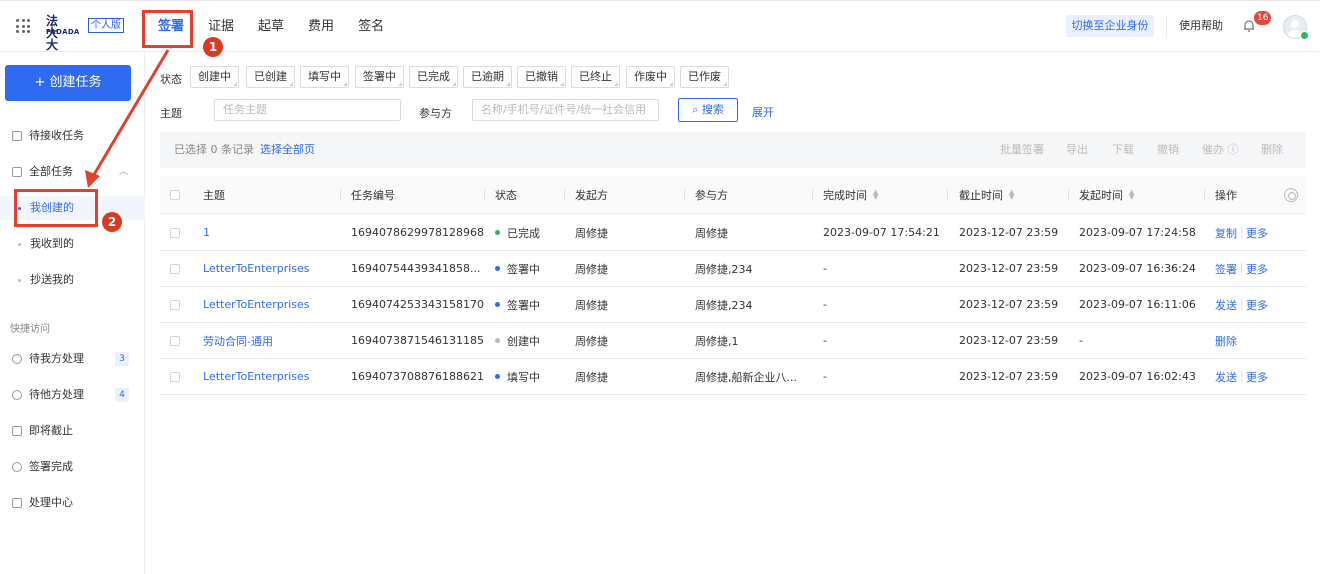 This screenshot has width=1320, height=574. Describe the element at coordinates (1137, 304) in the screenshot. I see `cell-start-time: 2023-09-07 16:11:06` at that location.